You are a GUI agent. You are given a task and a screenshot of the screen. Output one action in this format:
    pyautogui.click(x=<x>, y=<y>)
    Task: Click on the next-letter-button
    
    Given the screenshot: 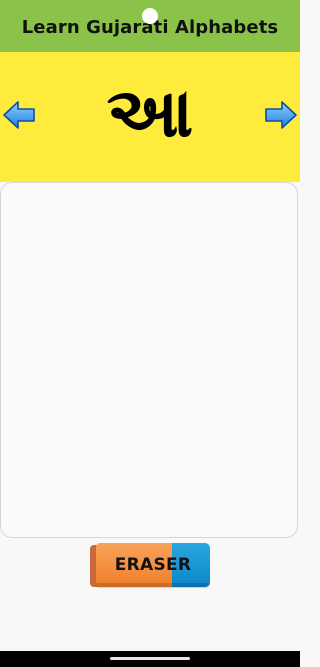 What is the action you would take?
    pyautogui.click(x=281, y=115)
    